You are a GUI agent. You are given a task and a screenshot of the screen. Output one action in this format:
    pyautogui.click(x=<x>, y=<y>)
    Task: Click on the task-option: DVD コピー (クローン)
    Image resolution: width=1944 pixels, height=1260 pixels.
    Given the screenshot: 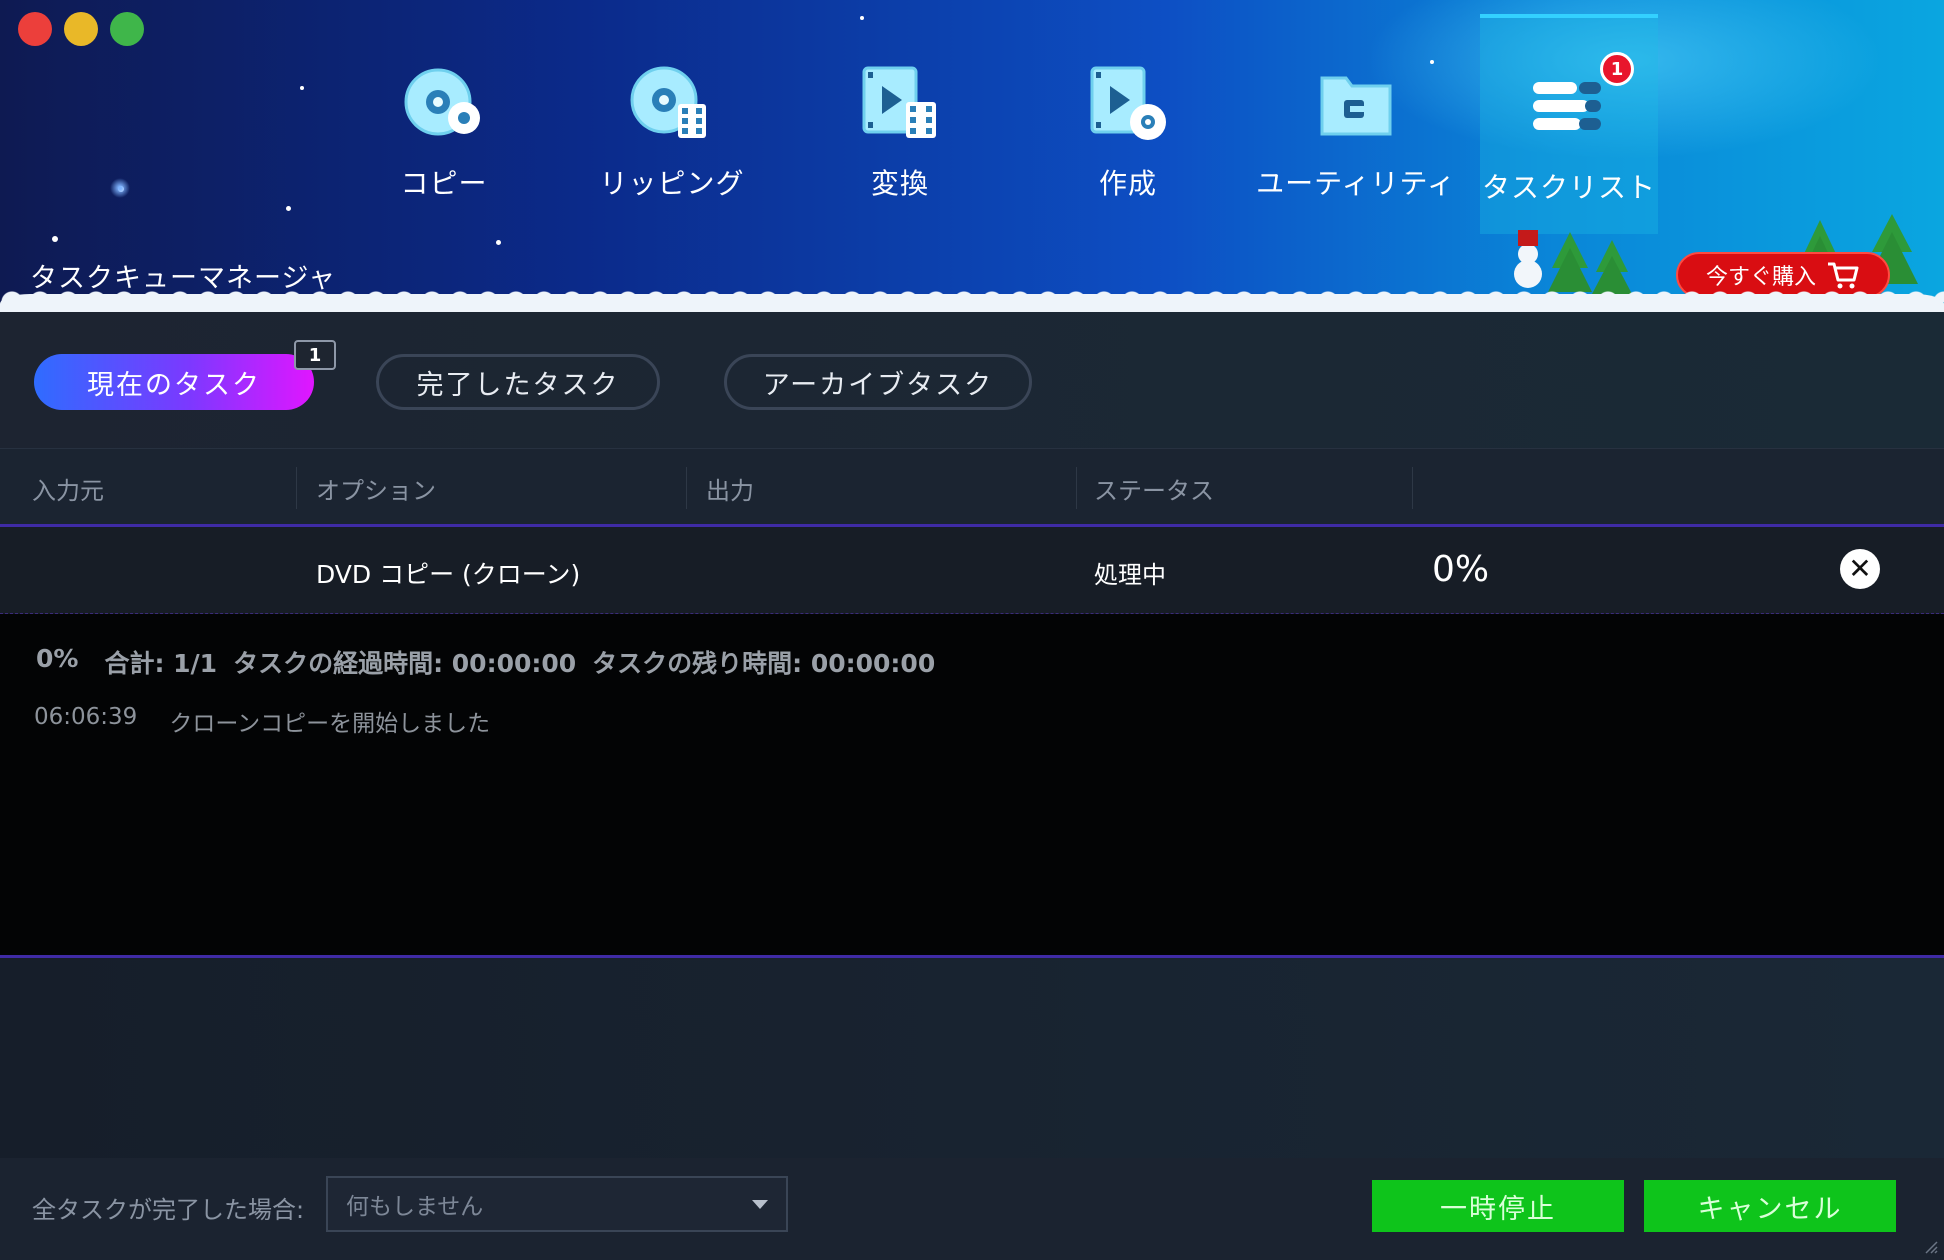 What is the action you would take?
    pyautogui.click(x=448, y=574)
    